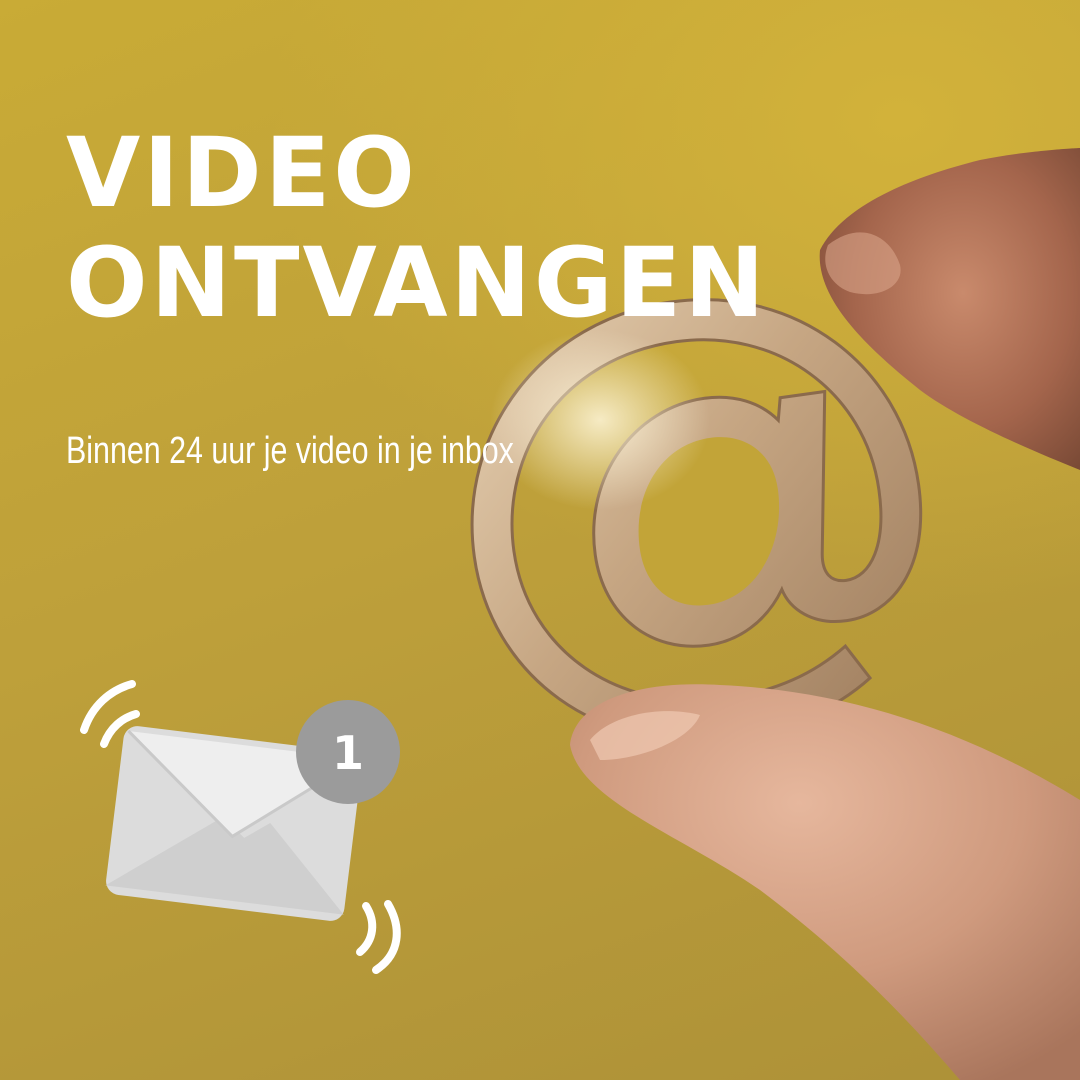  I want to click on envelope-icon: 1, so click(240, 827).